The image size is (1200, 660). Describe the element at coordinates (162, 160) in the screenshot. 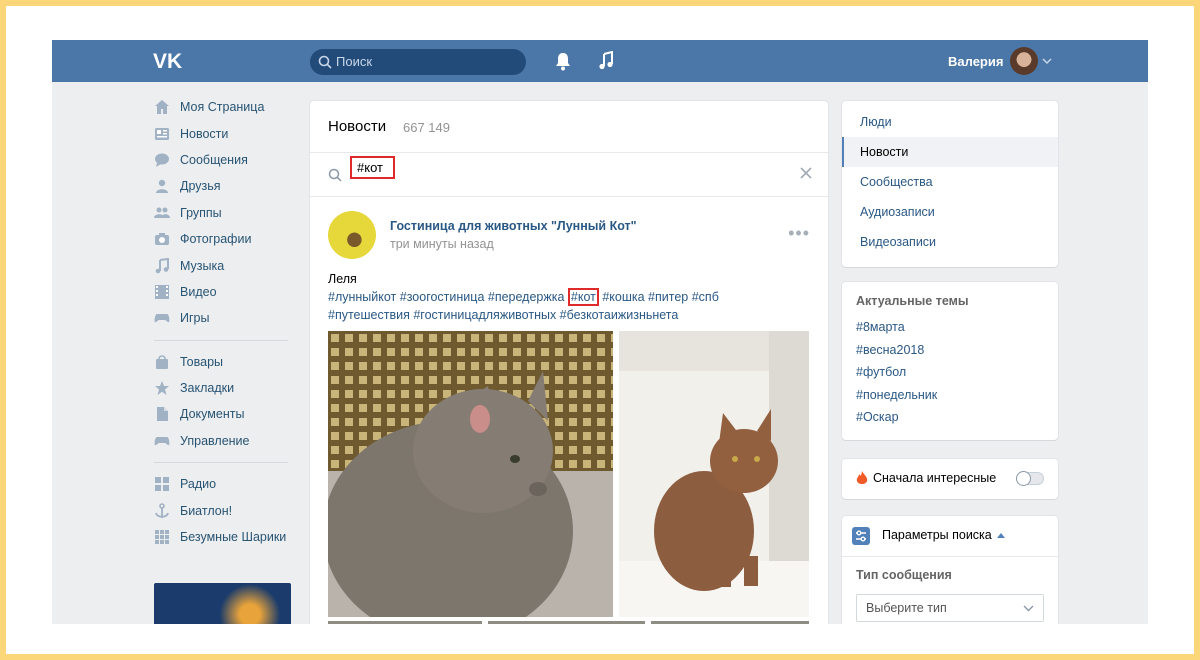

I see `messages-icon` at that location.